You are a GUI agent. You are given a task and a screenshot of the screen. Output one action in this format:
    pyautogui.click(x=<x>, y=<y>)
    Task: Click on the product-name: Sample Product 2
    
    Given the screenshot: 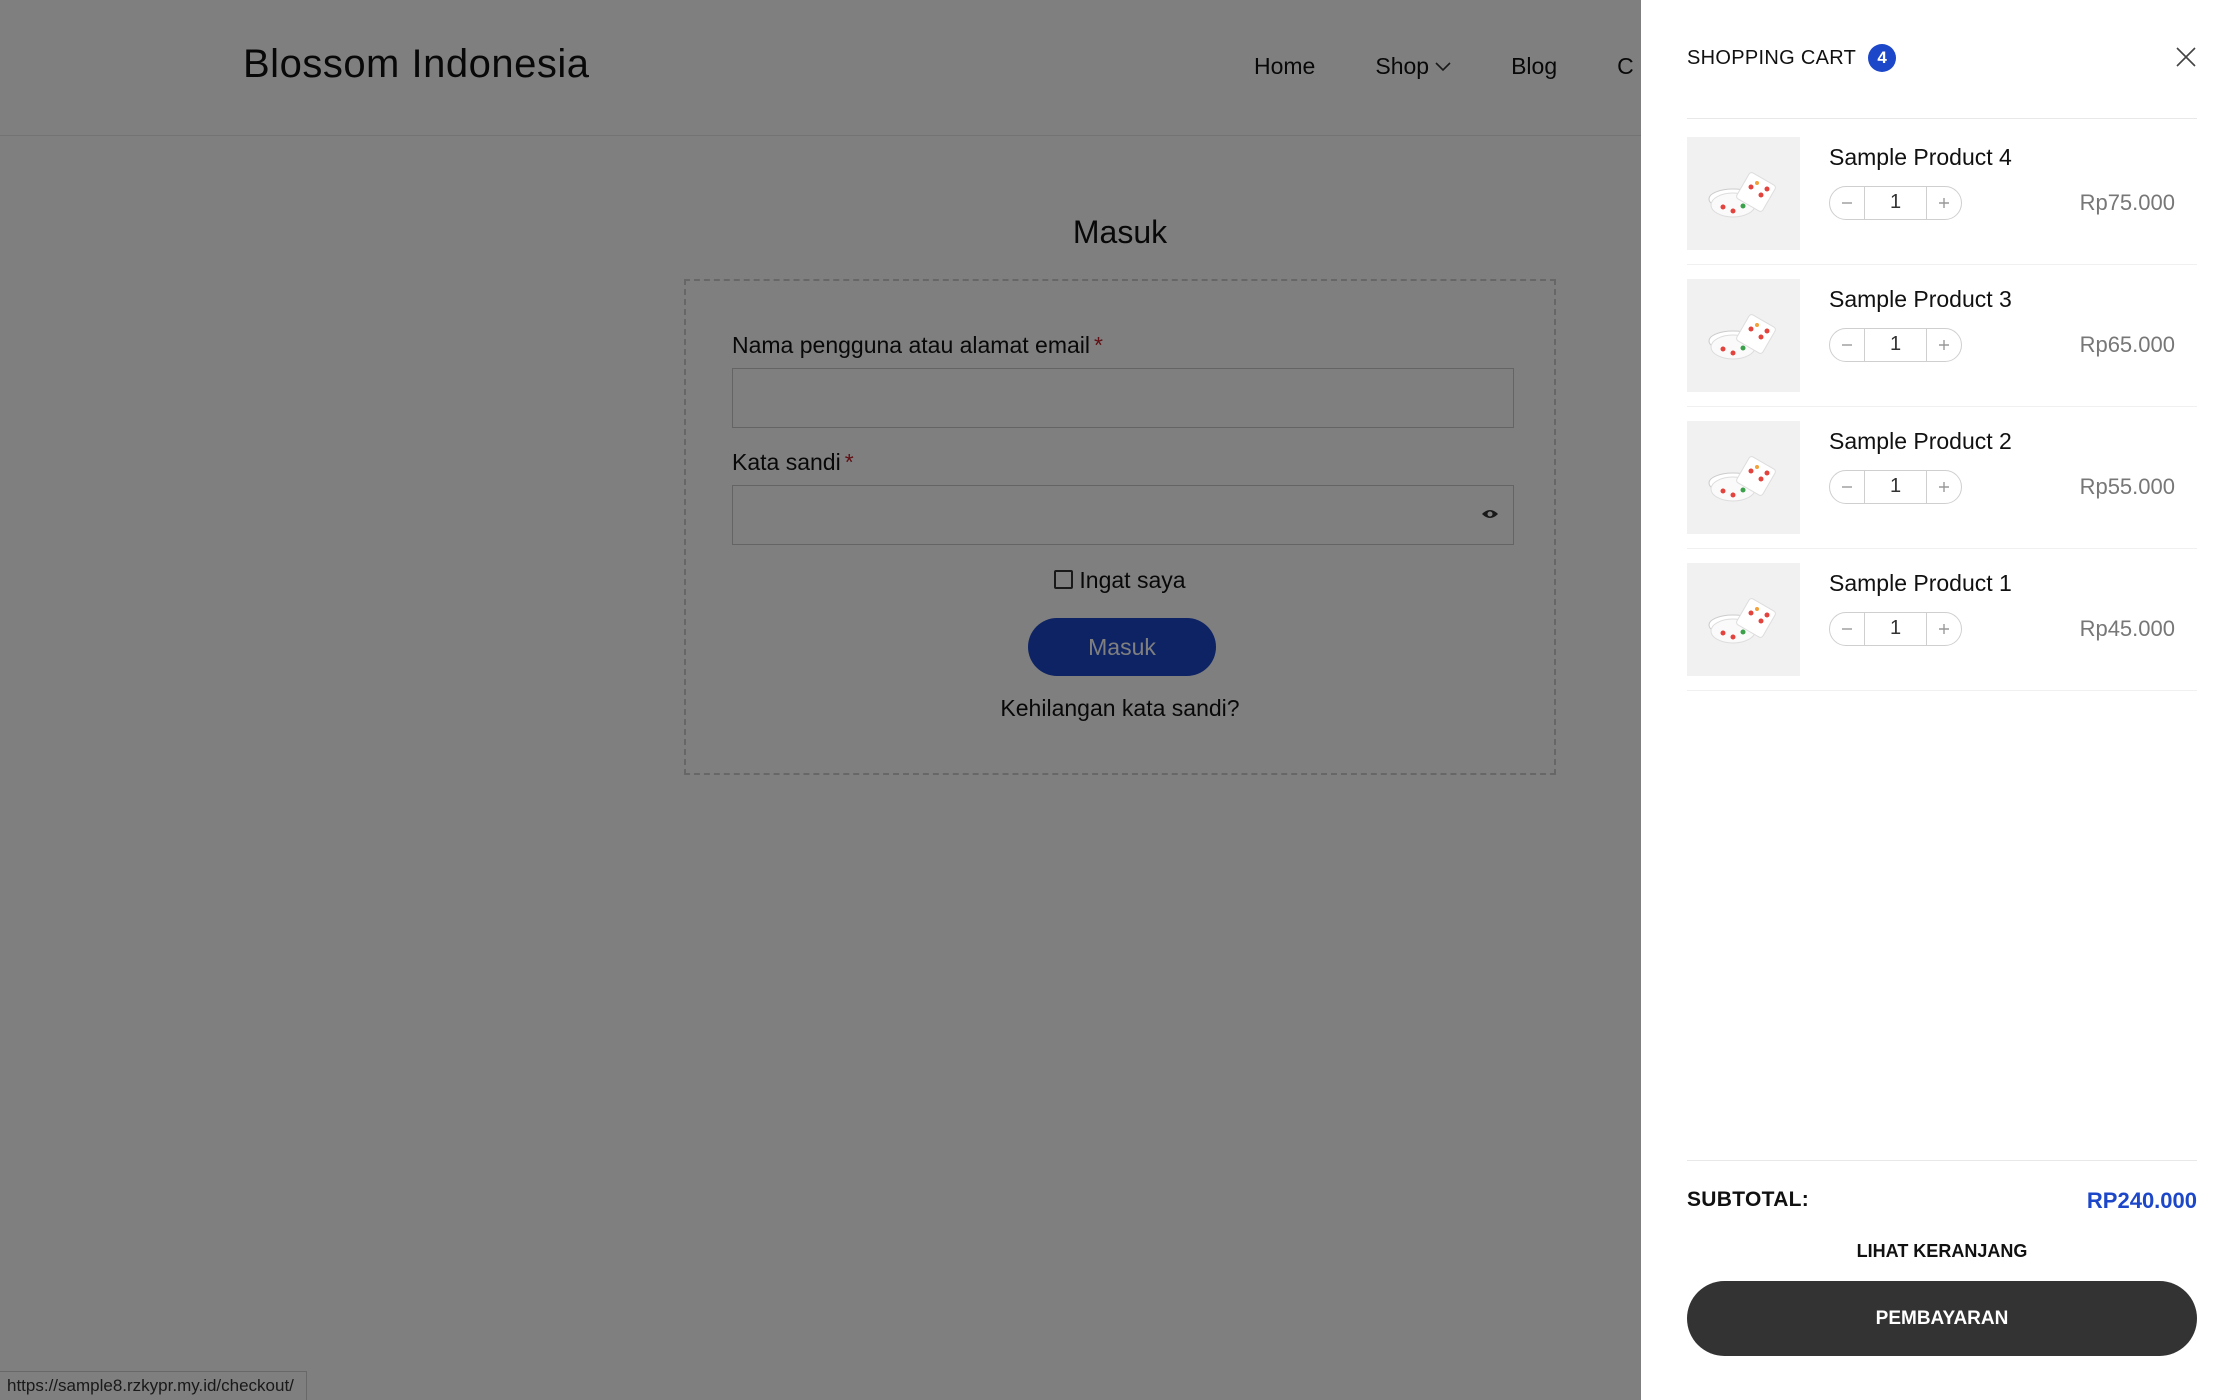 What is the action you would take?
    pyautogui.click(x=1920, y=441)
    